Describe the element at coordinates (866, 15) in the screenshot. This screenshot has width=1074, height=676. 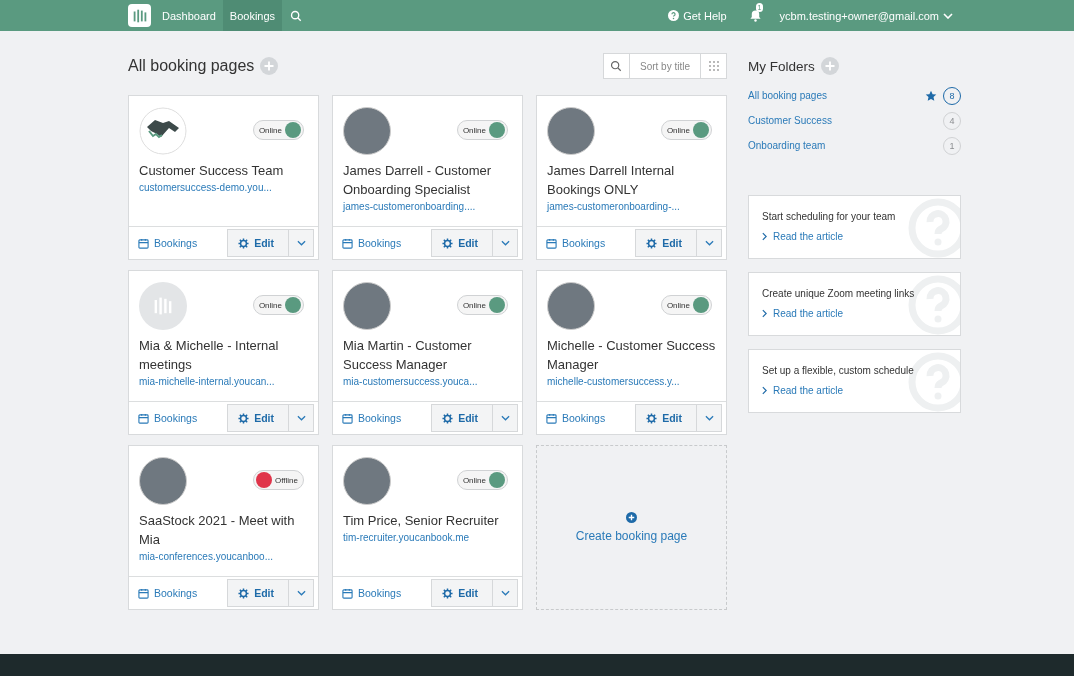
I see `account-menu: ycbm.testing+owner@gmail.com` at that location.